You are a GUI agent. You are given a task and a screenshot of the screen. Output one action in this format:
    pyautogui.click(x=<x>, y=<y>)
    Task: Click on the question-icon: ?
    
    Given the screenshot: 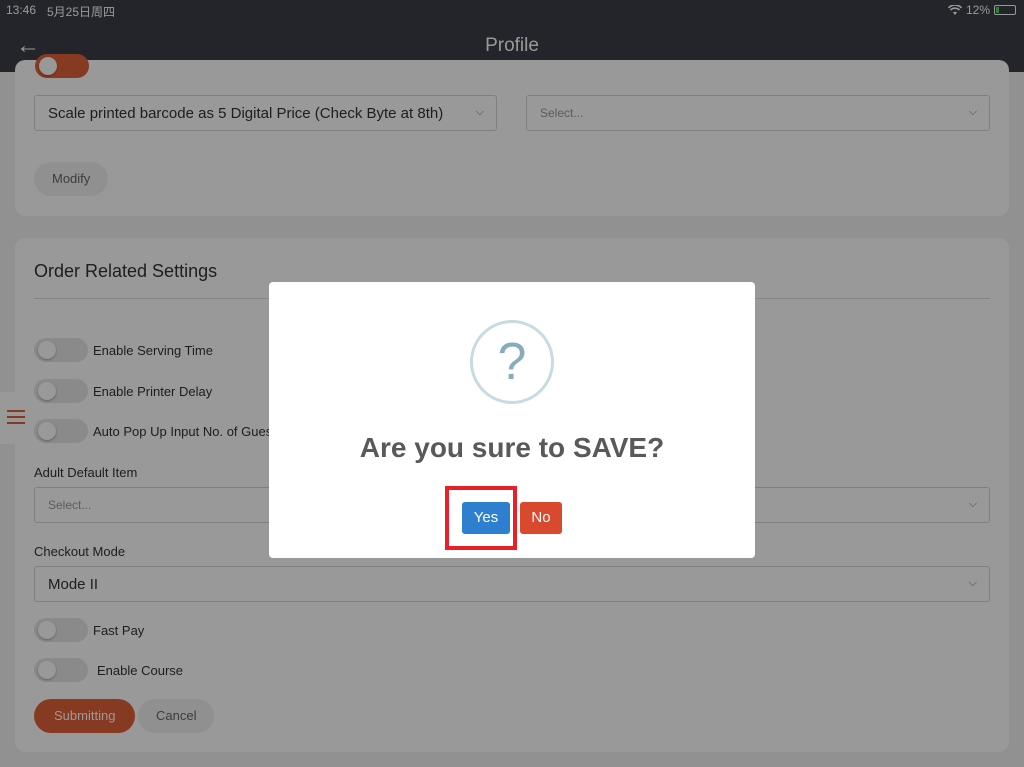 What is the action you would take?
    pyautogui.click(x=512, y=362)
    